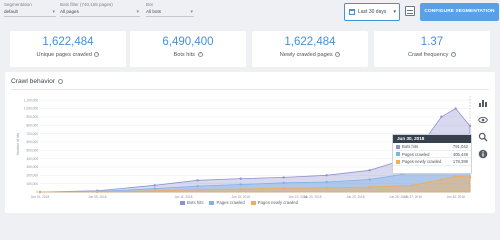 The height and width of the screenshot is (240, 500). I want to click on search-icon, so click(483, 137).